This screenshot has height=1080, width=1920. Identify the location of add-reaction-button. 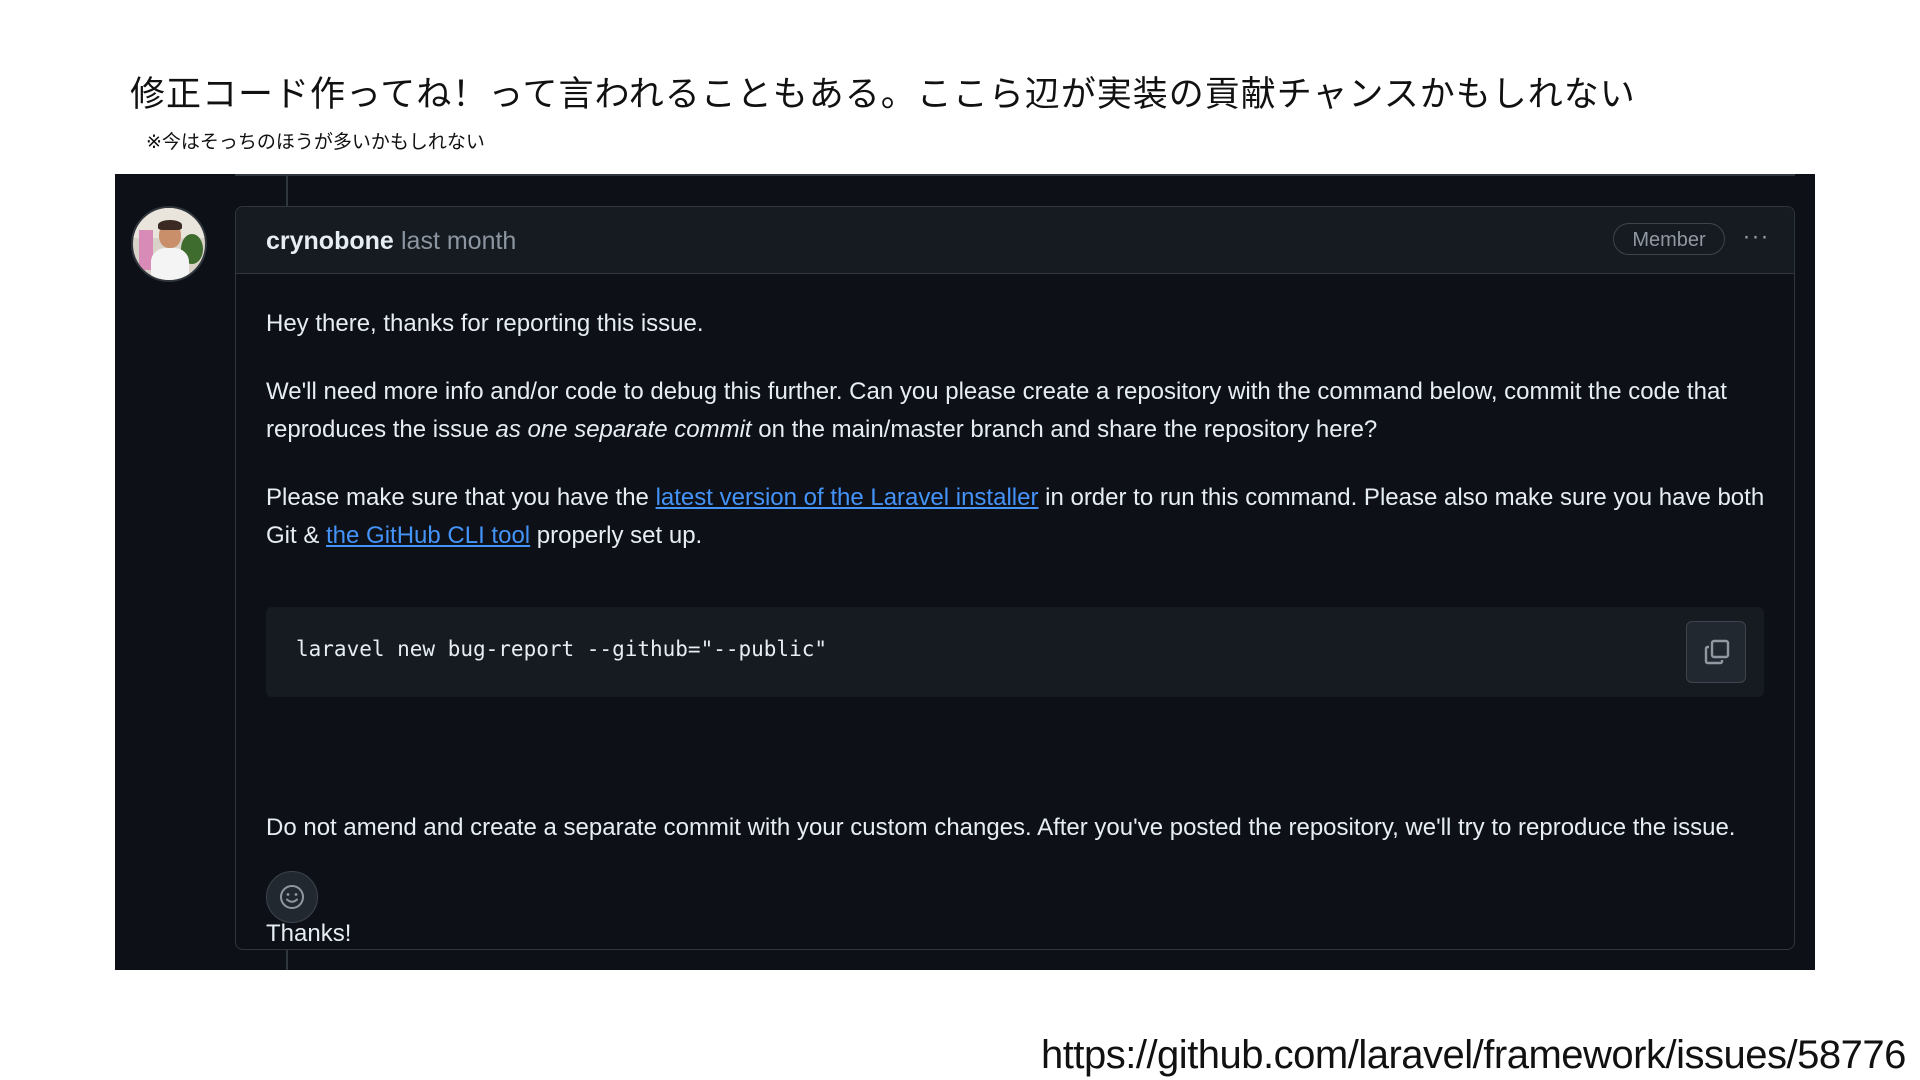
(292, 897).